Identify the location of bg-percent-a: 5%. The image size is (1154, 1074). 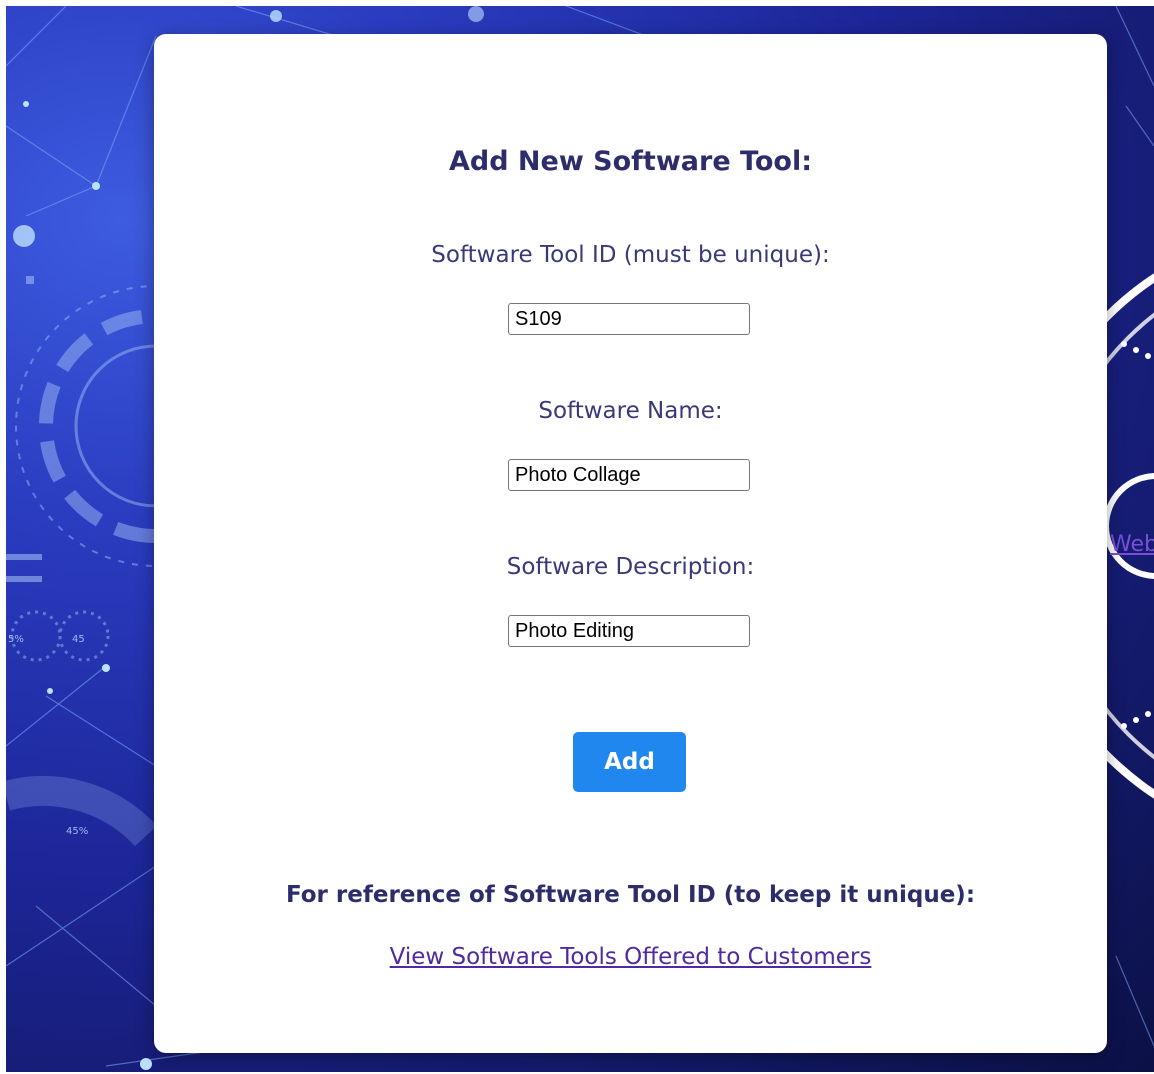
(16, 639).